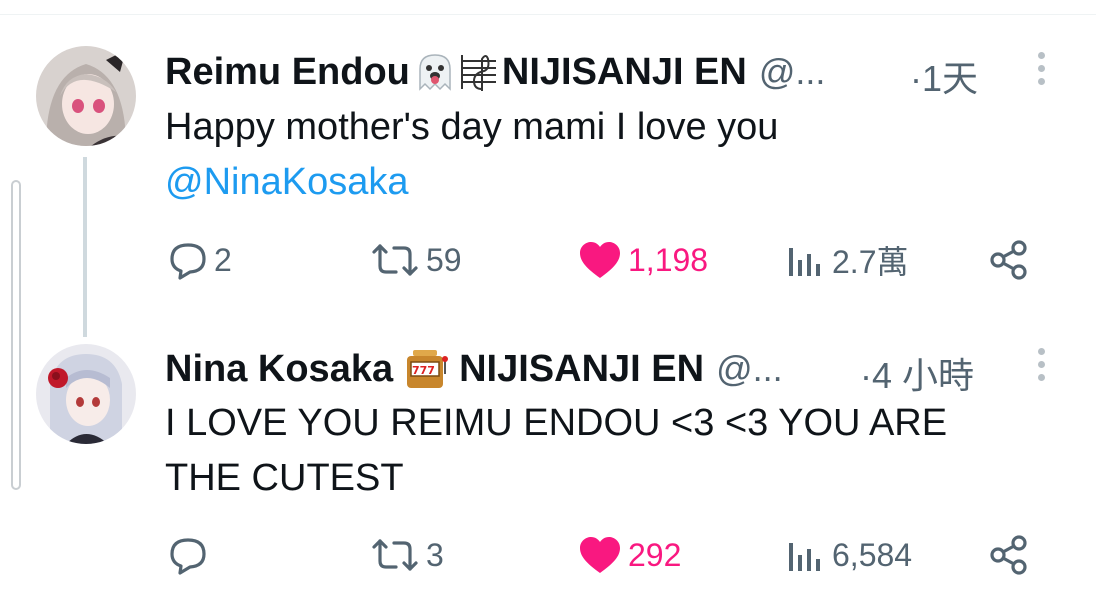 This screenshot has width=1096, height=604. What do you see at coordinates (870, 262) in the screenshot?
I see `view-count: 2.7萬` at bounding box center [870, 262].